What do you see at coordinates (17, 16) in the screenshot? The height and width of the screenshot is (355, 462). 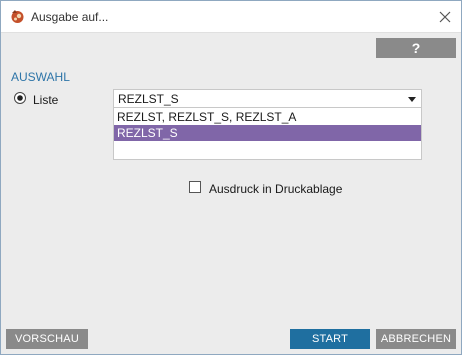 I see `app-icon` at bounding box center [17, 16].